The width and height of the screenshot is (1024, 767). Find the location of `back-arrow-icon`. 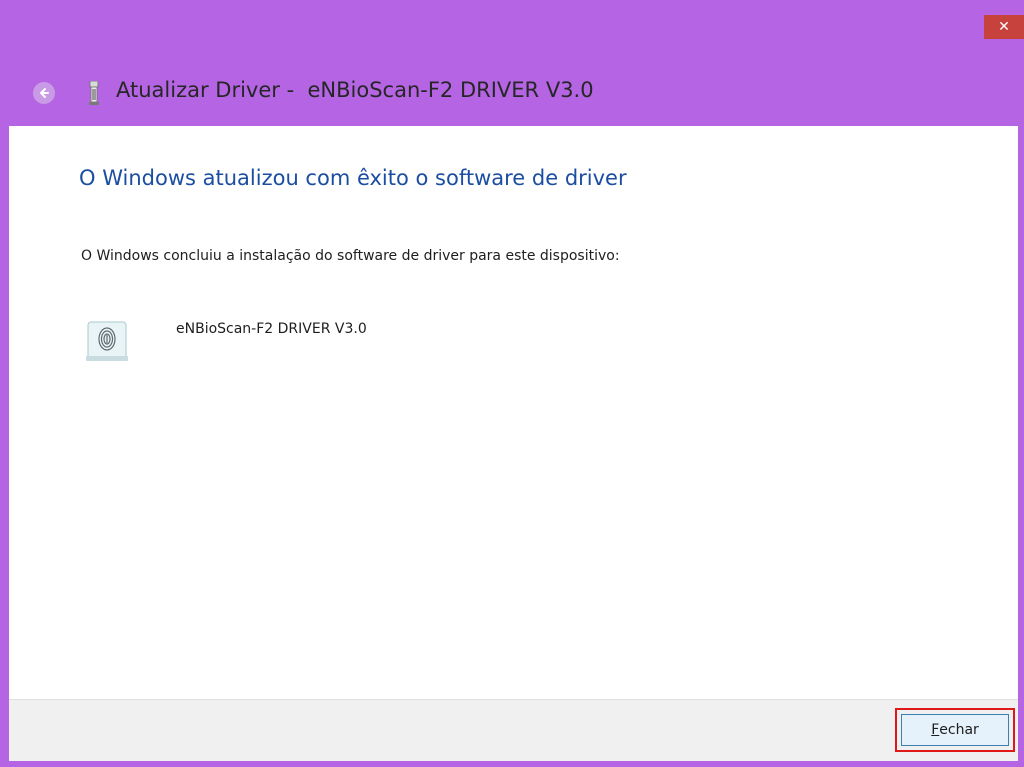

back-arrow-icon is located at coordinates (44, 93).